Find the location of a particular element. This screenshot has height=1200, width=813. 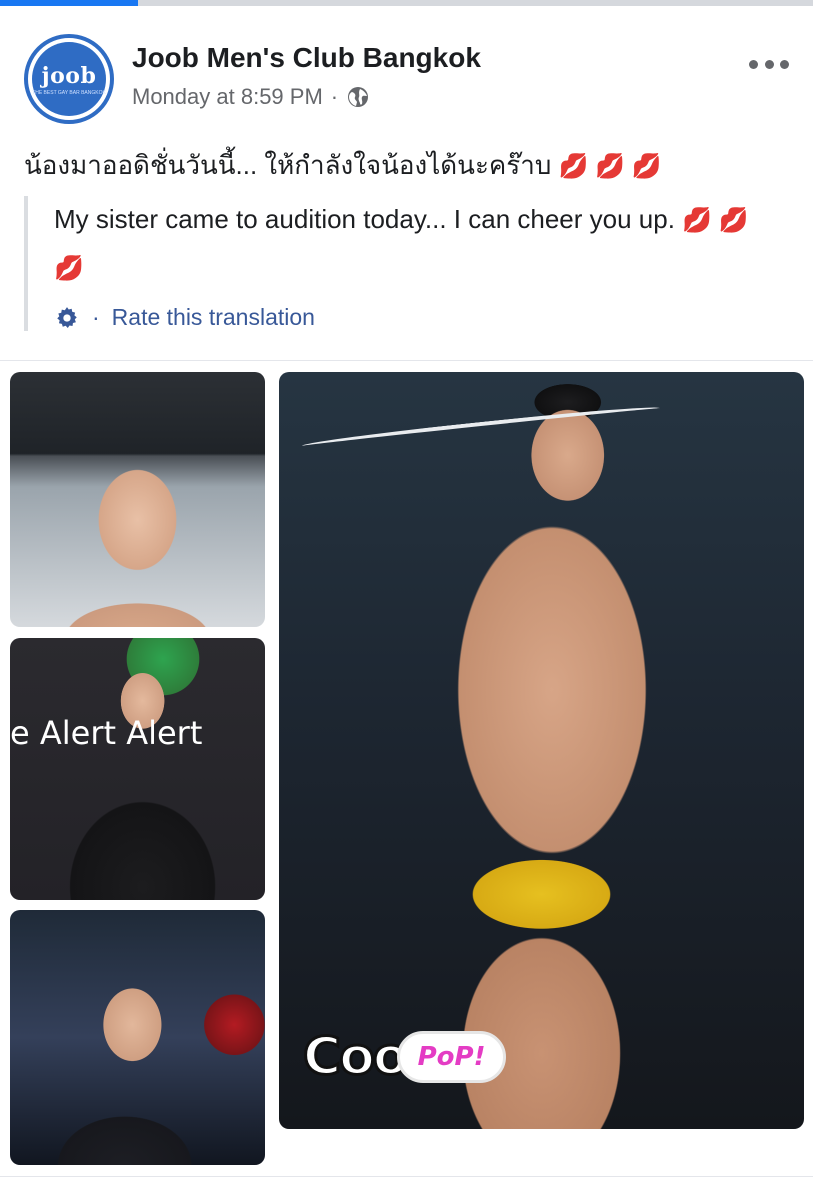

post-timestamp: Monday at 8:59 PM is located at coordinates (227, 97).